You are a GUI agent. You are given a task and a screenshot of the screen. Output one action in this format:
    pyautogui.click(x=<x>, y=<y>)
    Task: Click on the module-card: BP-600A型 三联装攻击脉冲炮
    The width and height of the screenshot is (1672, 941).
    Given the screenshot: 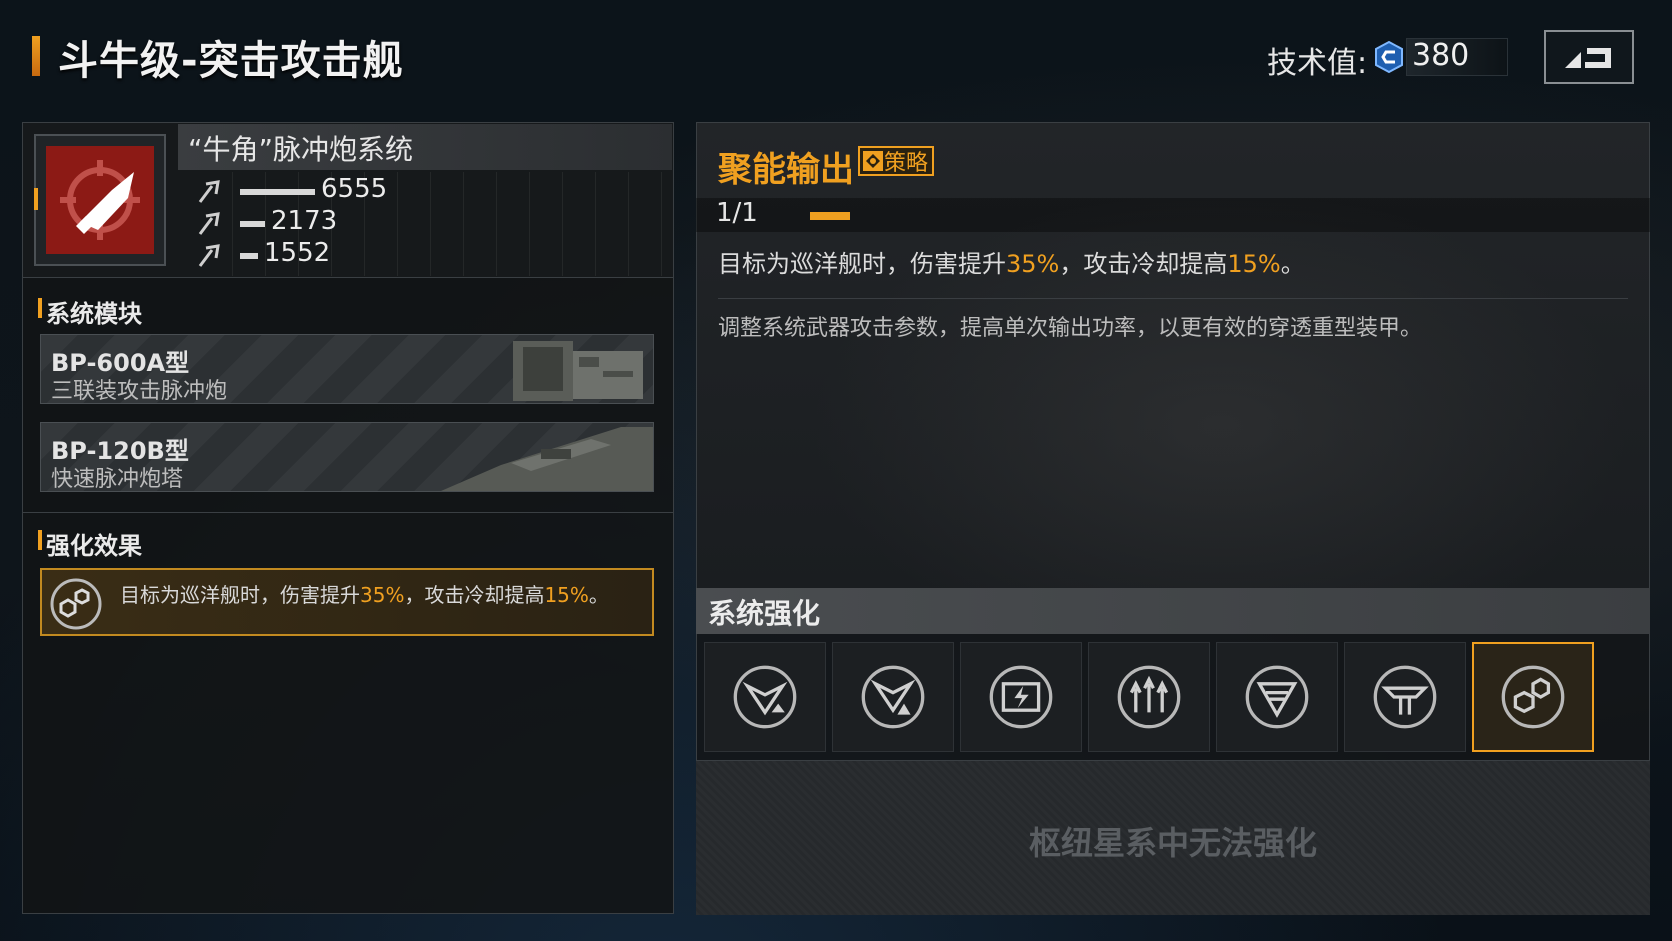 What is the action you would take?
    pyautogui.click(x=347, y=369)
    